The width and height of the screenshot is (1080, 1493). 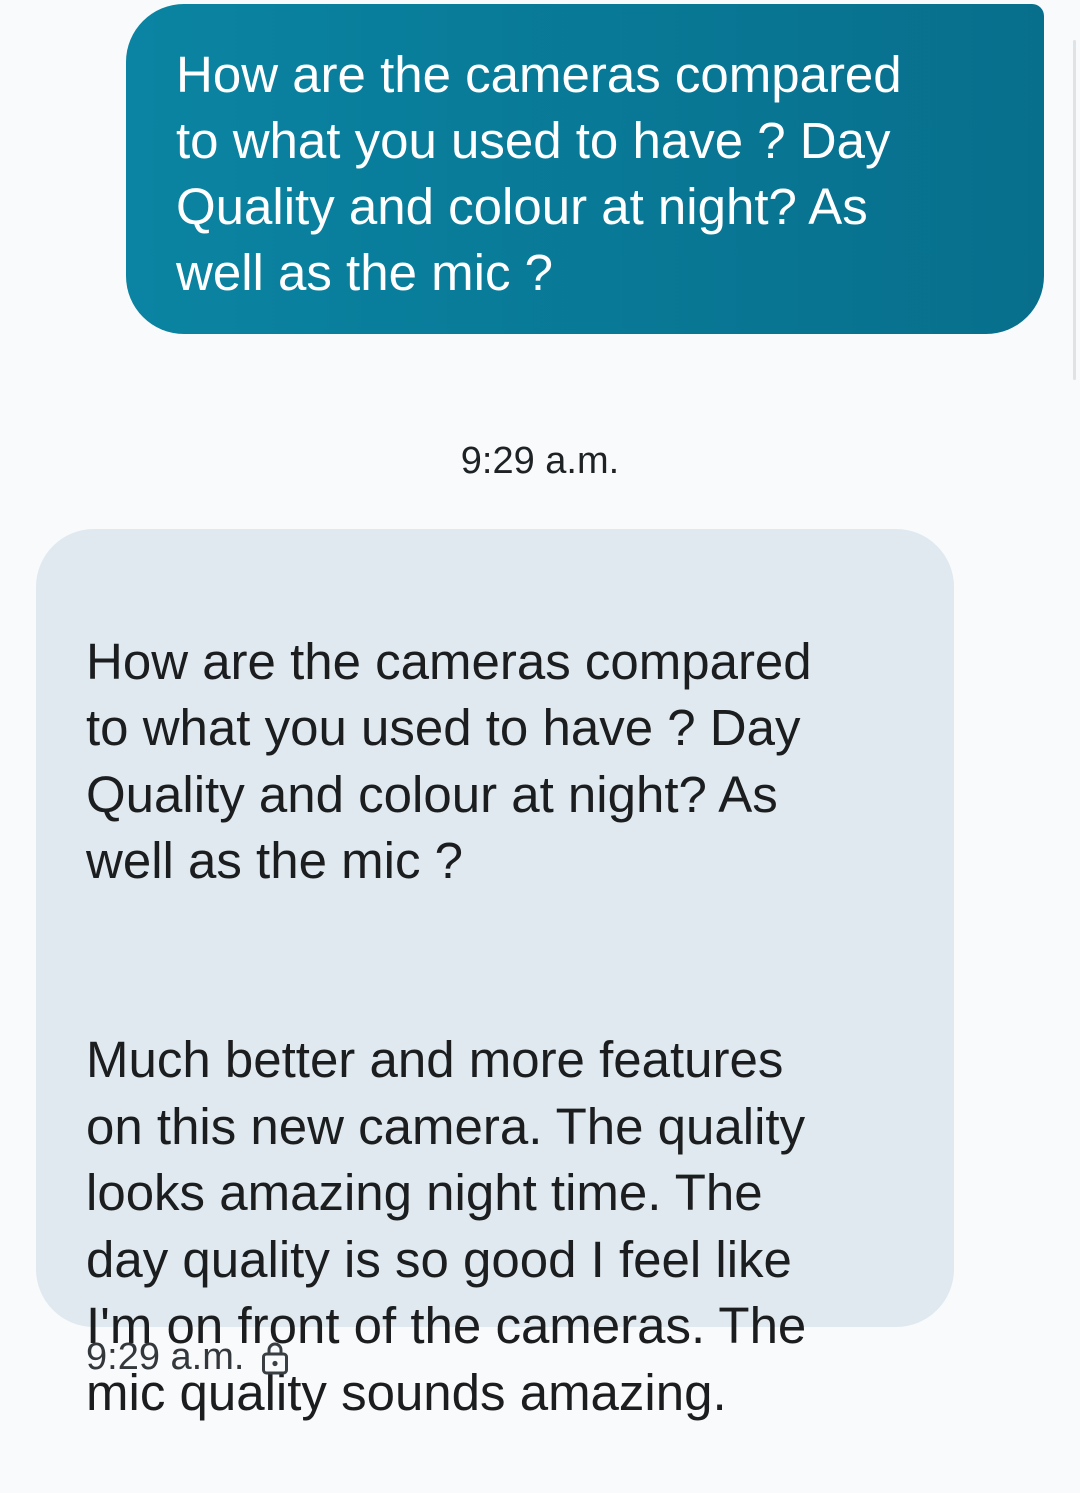 I want to click on incoming-message-meta: 9:29 a.m., so click(x=188, y=1357).